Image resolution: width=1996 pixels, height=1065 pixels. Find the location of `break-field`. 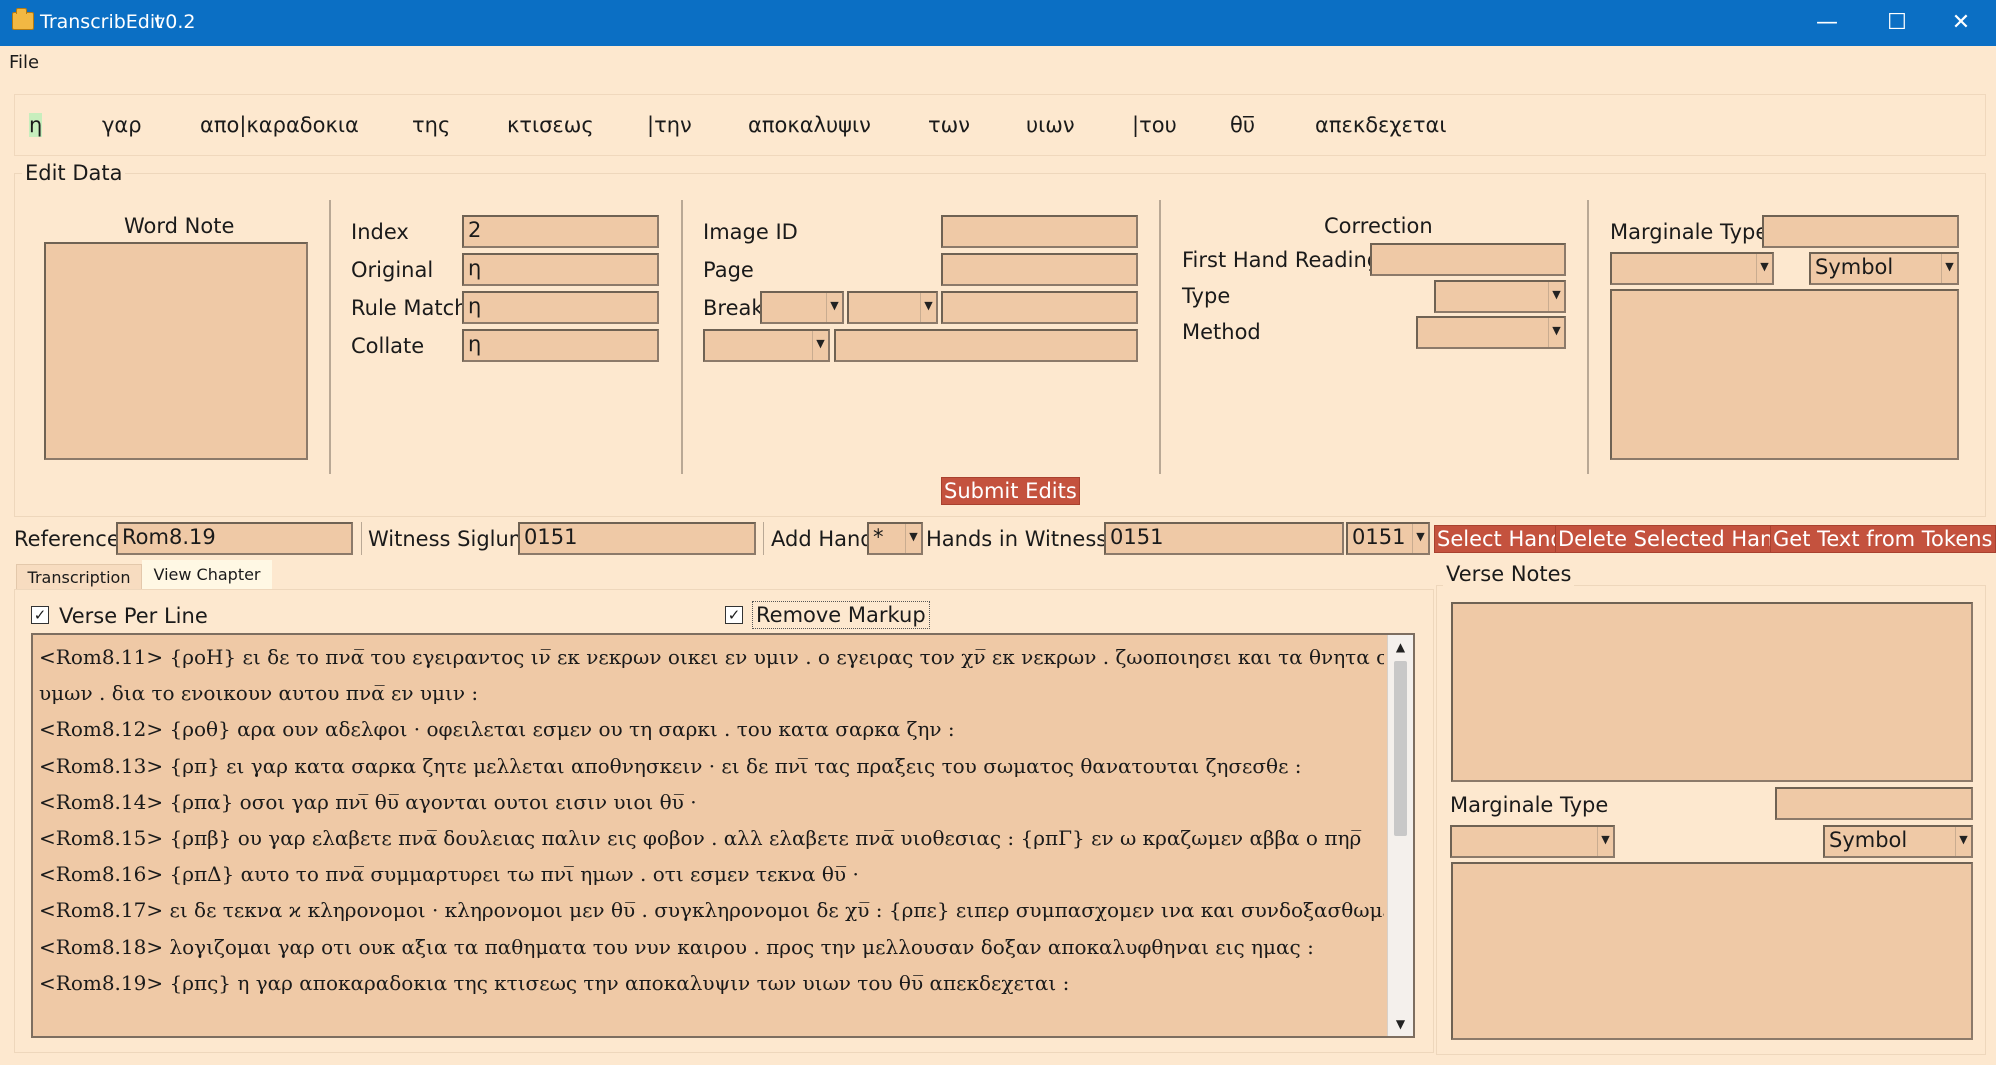

break-field is located at coordinates (1039, 307).